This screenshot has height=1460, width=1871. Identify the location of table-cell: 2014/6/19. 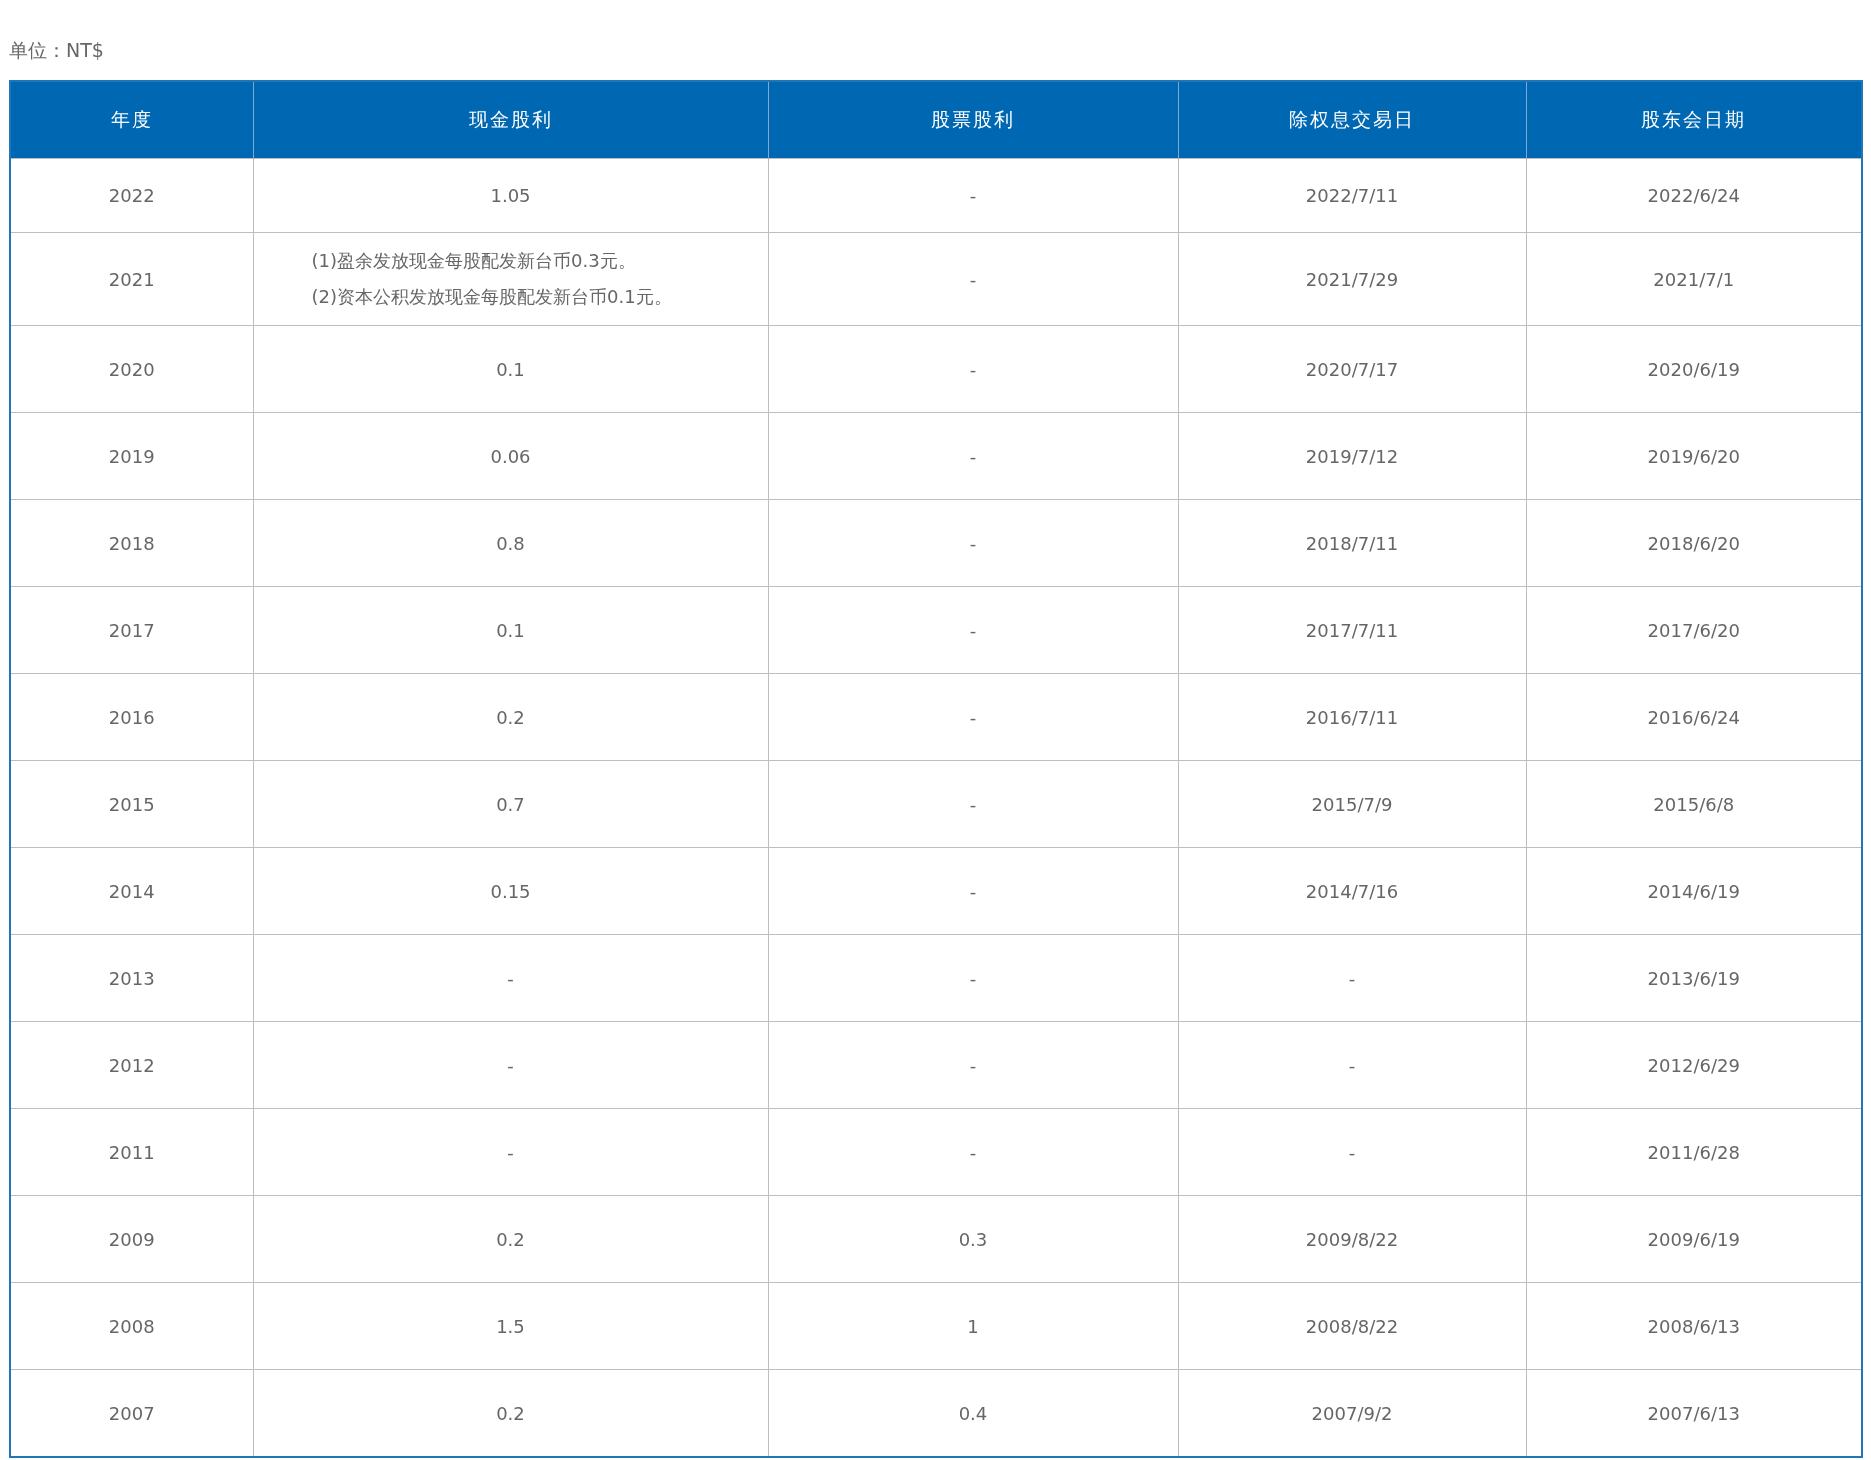
(1694, 891).